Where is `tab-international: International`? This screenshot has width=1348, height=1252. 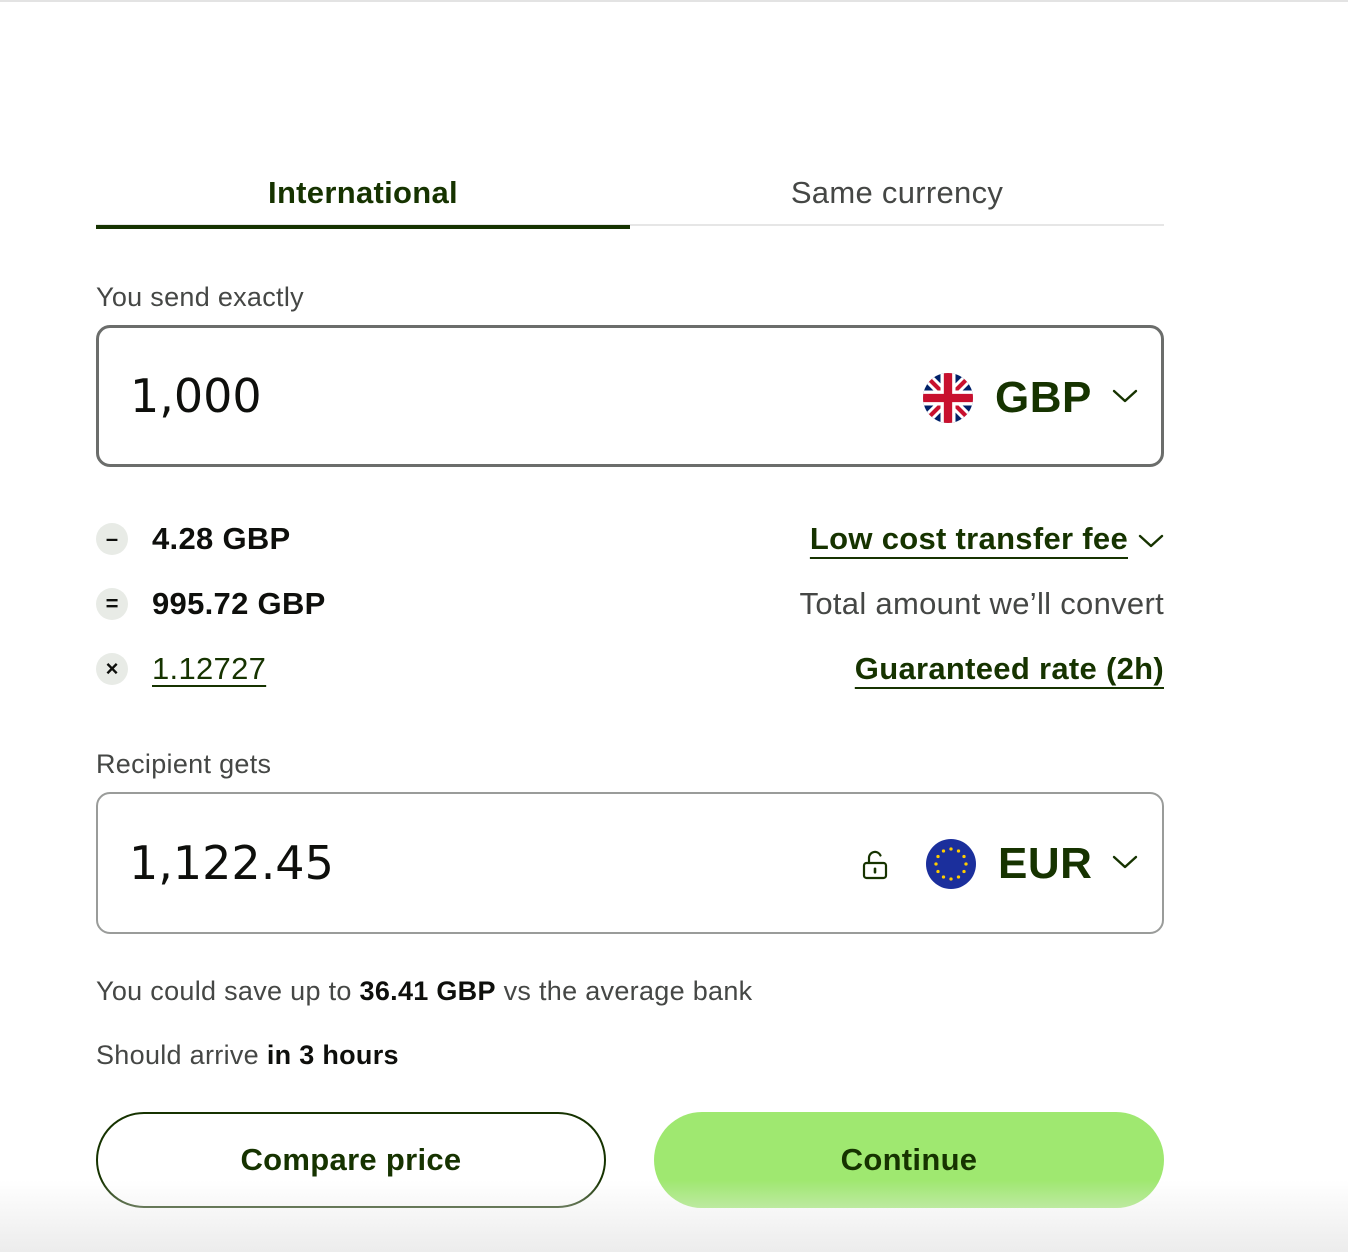 tab-international: International is located at coordinates (363, 194).